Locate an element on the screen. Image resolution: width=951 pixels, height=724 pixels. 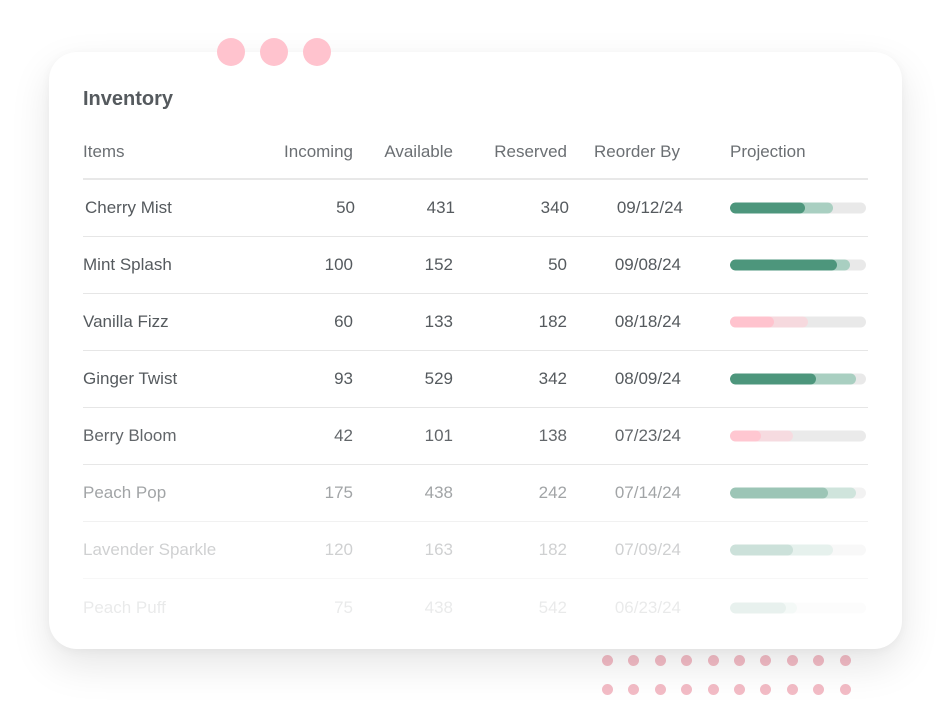
available-value: 152 is located at coordinates (438, 264).